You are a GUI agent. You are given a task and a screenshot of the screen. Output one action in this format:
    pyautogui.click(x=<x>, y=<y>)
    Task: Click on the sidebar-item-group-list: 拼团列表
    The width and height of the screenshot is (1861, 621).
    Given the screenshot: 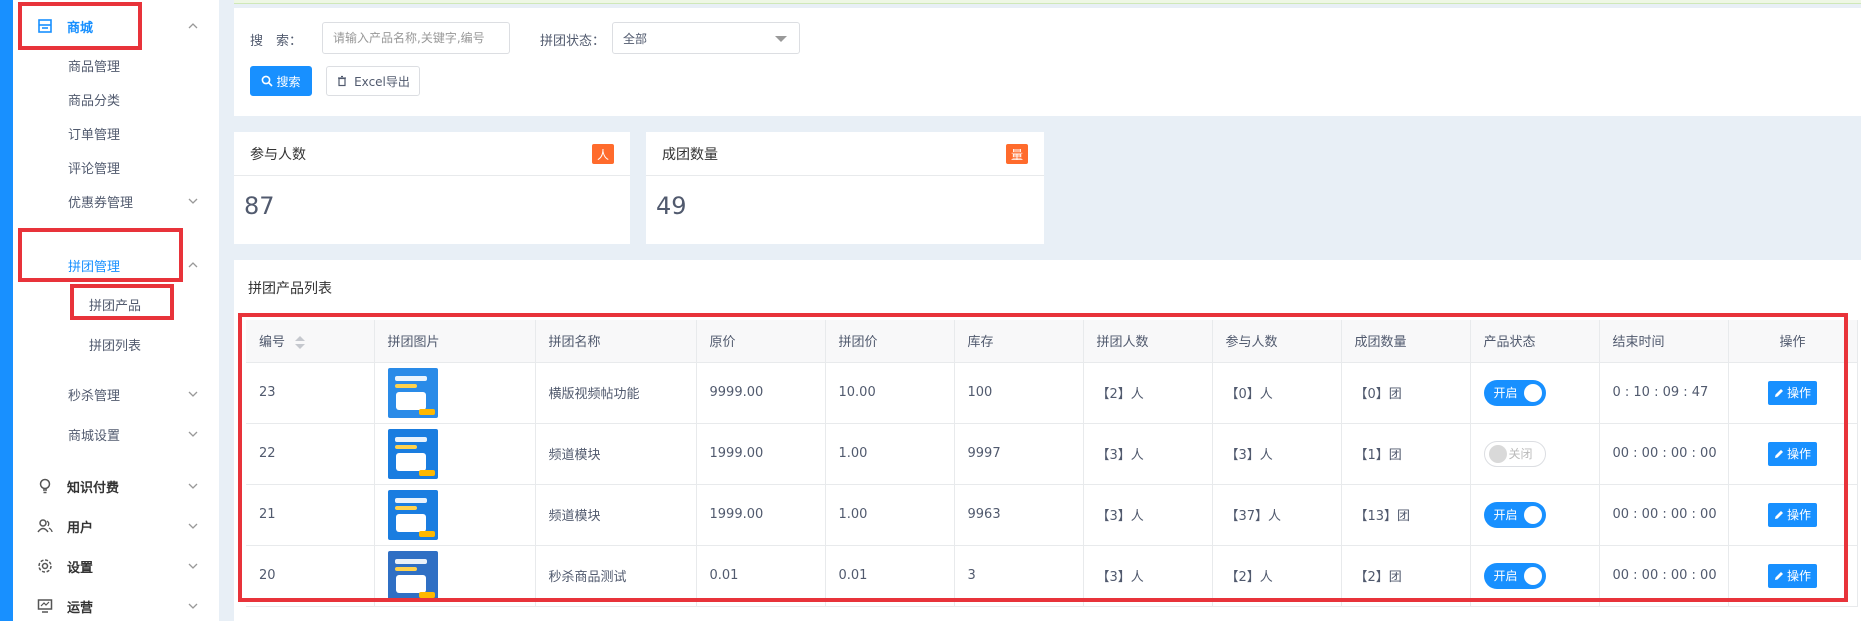 What is the action you would take?
    pyautogui.click(x=116, y=344)
    